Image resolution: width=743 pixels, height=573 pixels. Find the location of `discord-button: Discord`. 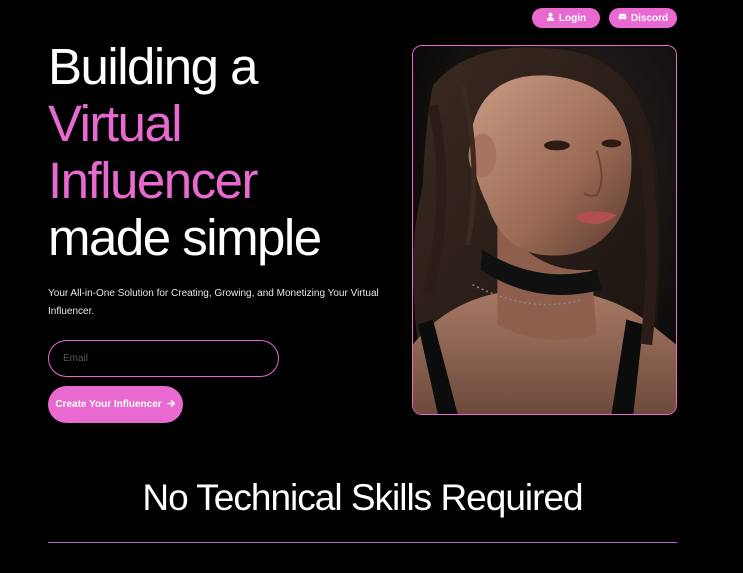

discord-button: Discord is located at coordinates (643, 18).